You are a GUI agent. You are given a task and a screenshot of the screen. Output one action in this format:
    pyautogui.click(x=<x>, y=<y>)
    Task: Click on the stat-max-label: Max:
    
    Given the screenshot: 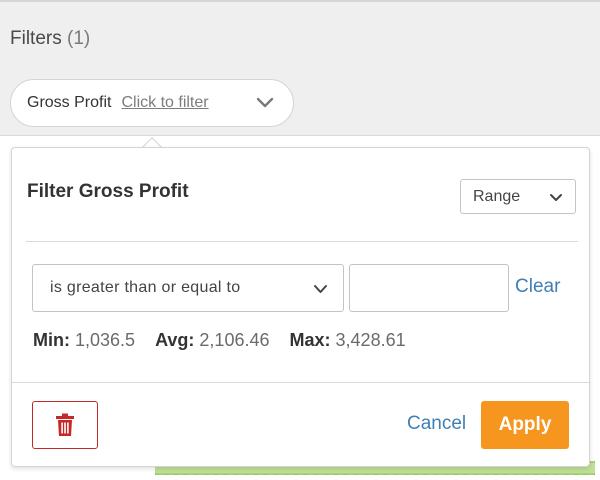 What is the action you would take?
    pyautogui.click(x=310, y=340)
    